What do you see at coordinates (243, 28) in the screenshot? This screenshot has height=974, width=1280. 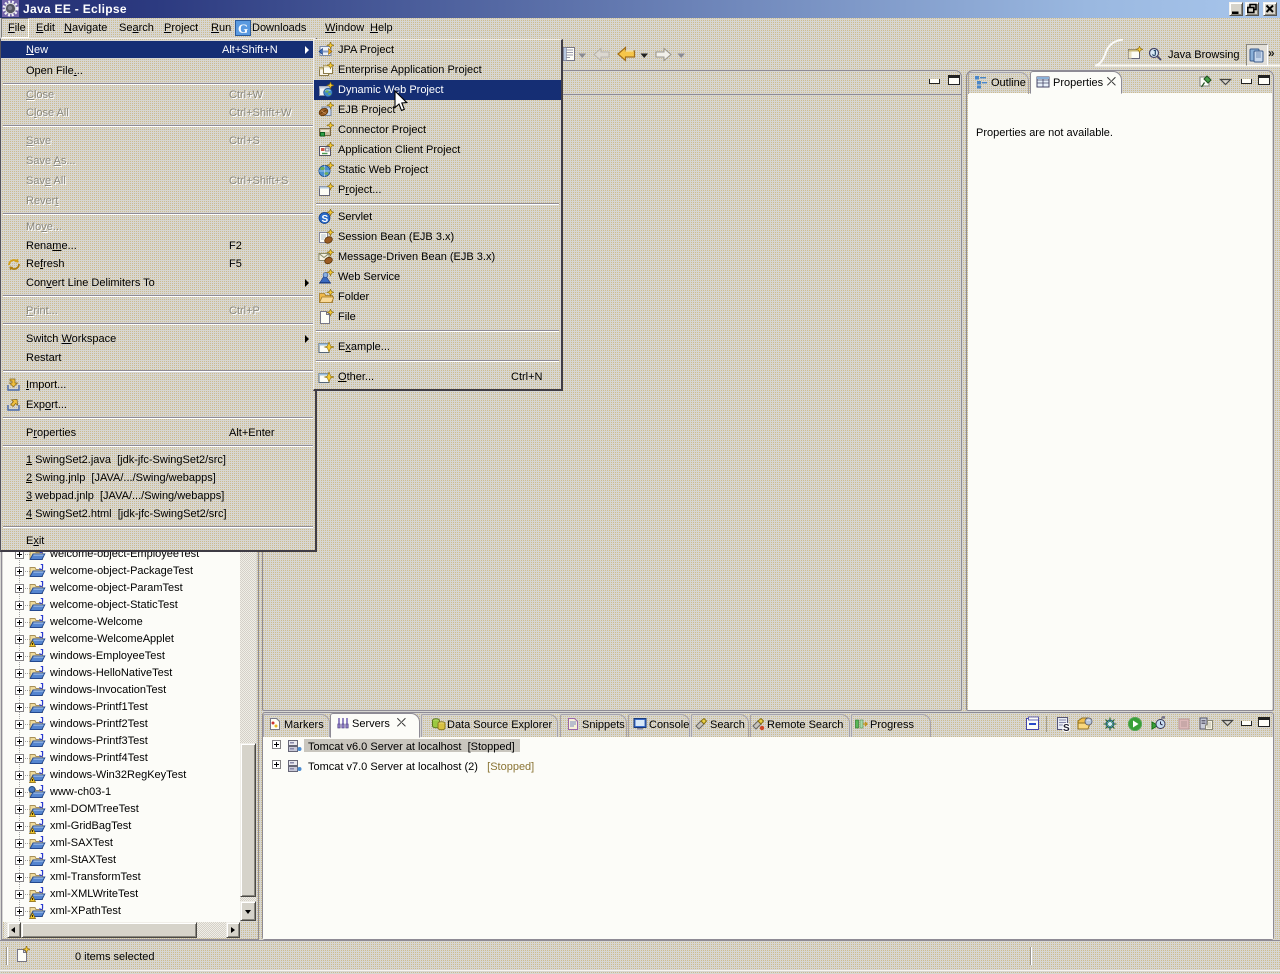 I see `svg-text: G` at bounding box center [243, 28].